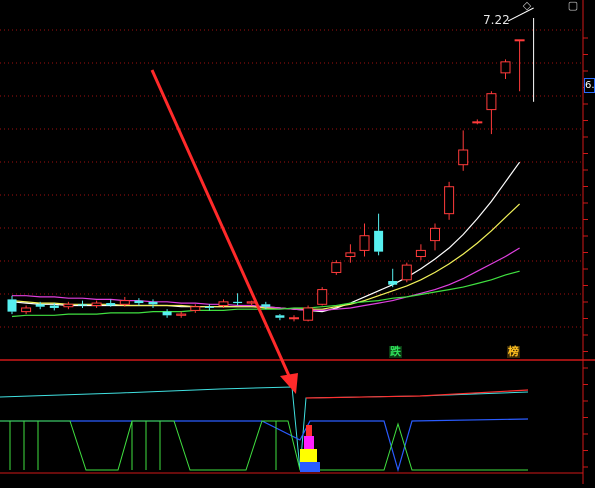 This screenshot has height=488, width=595. Describe the element at coordinates (310, 467) in the screenshot. I see `signal-block-blue` at that location.